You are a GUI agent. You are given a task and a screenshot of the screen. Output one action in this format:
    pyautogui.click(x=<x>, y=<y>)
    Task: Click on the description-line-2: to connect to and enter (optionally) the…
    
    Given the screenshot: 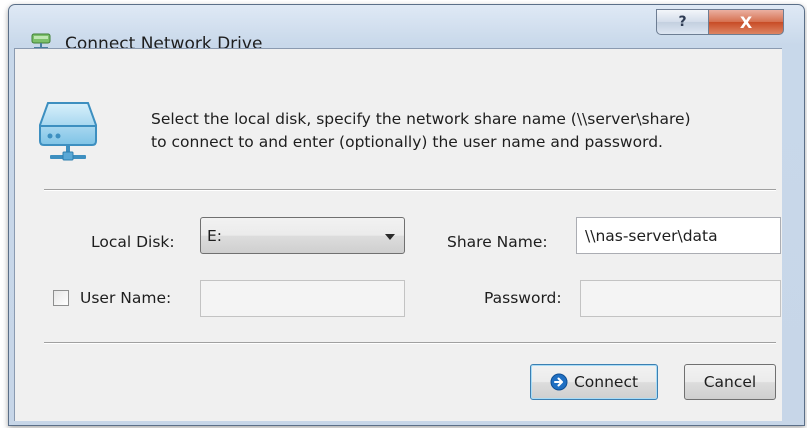 What is the action you would take?
    pyautogui.click(x=407, y=142)
    